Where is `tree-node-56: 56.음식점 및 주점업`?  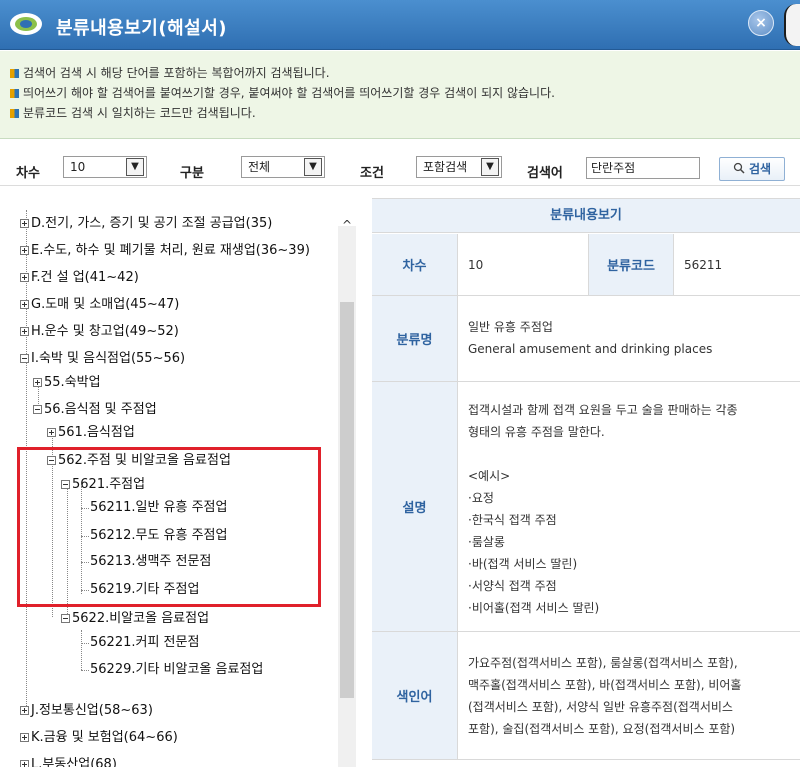 tree-node-56: 56.음식점 및 주점업 is located at coordinates (95, 410).